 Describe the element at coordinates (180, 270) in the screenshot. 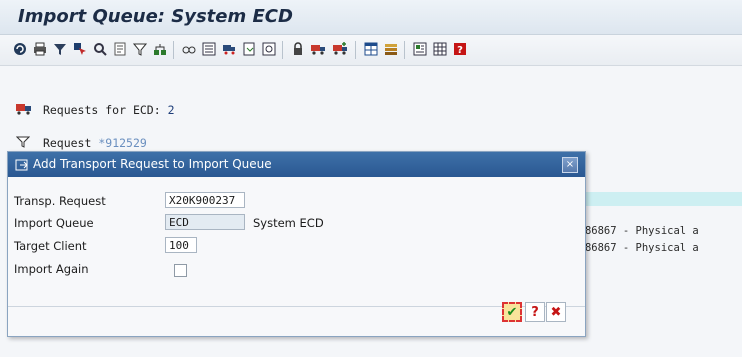

I see `import-again-checkbox` at that location.